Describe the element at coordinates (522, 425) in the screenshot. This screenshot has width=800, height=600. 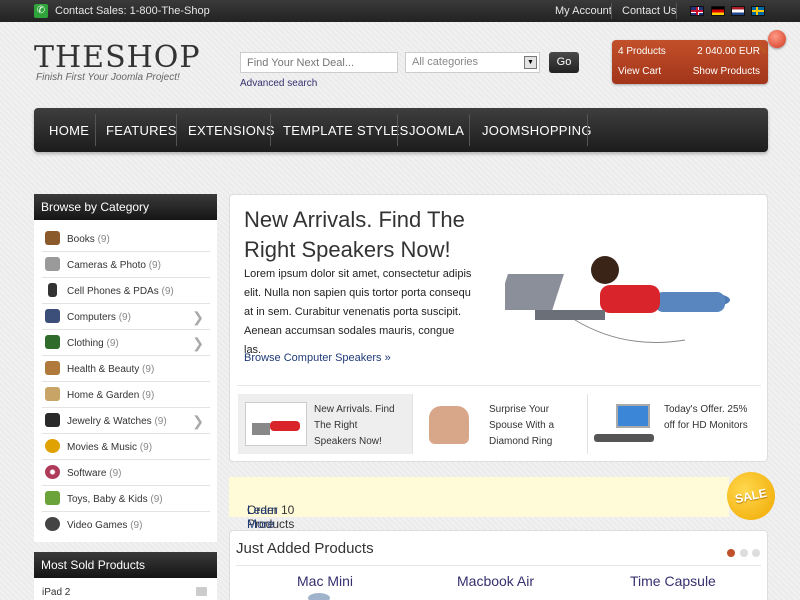
I see `thumb-caption-text: Surprise Your Spouse With a Diamond Ring` at that location.